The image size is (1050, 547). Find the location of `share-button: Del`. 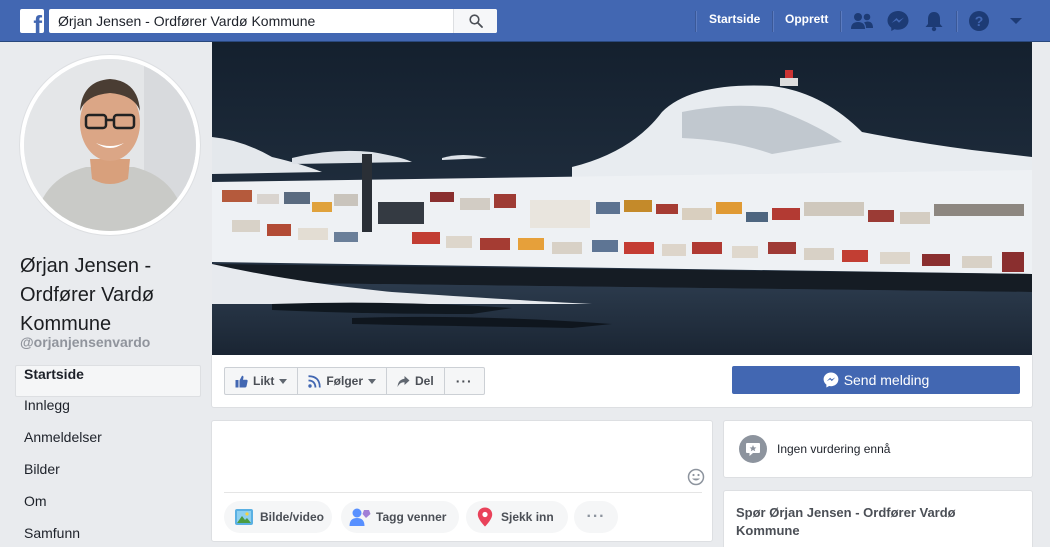

share-button: Del is located at coordinates (415, 381).